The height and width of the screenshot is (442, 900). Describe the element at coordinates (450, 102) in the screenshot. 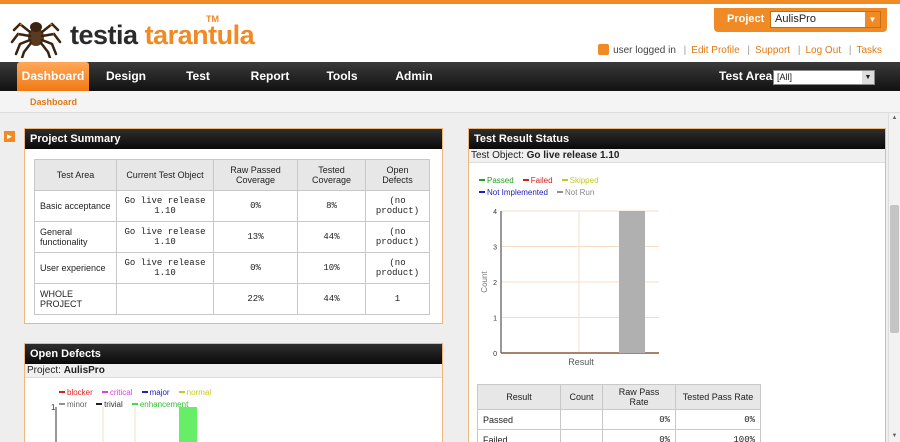

I see `sub-nav: Dashboard` at that location.